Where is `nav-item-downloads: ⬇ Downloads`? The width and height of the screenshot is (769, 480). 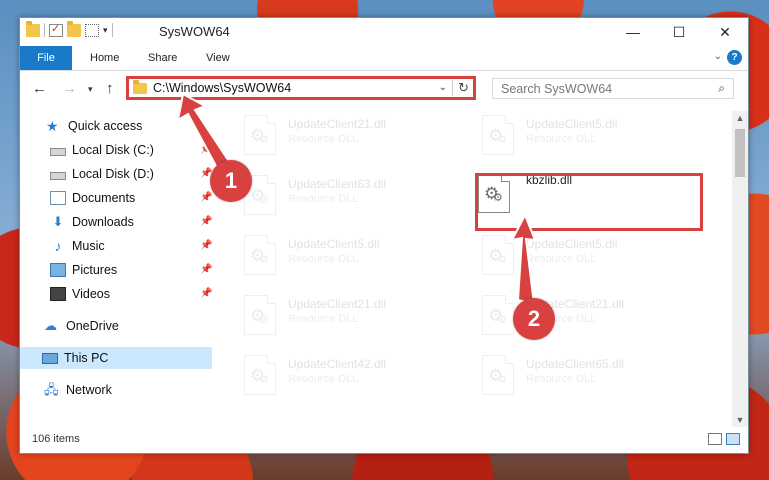 nav-item-downloads: ⬇ Downloads is located at coordinates (92, 222).